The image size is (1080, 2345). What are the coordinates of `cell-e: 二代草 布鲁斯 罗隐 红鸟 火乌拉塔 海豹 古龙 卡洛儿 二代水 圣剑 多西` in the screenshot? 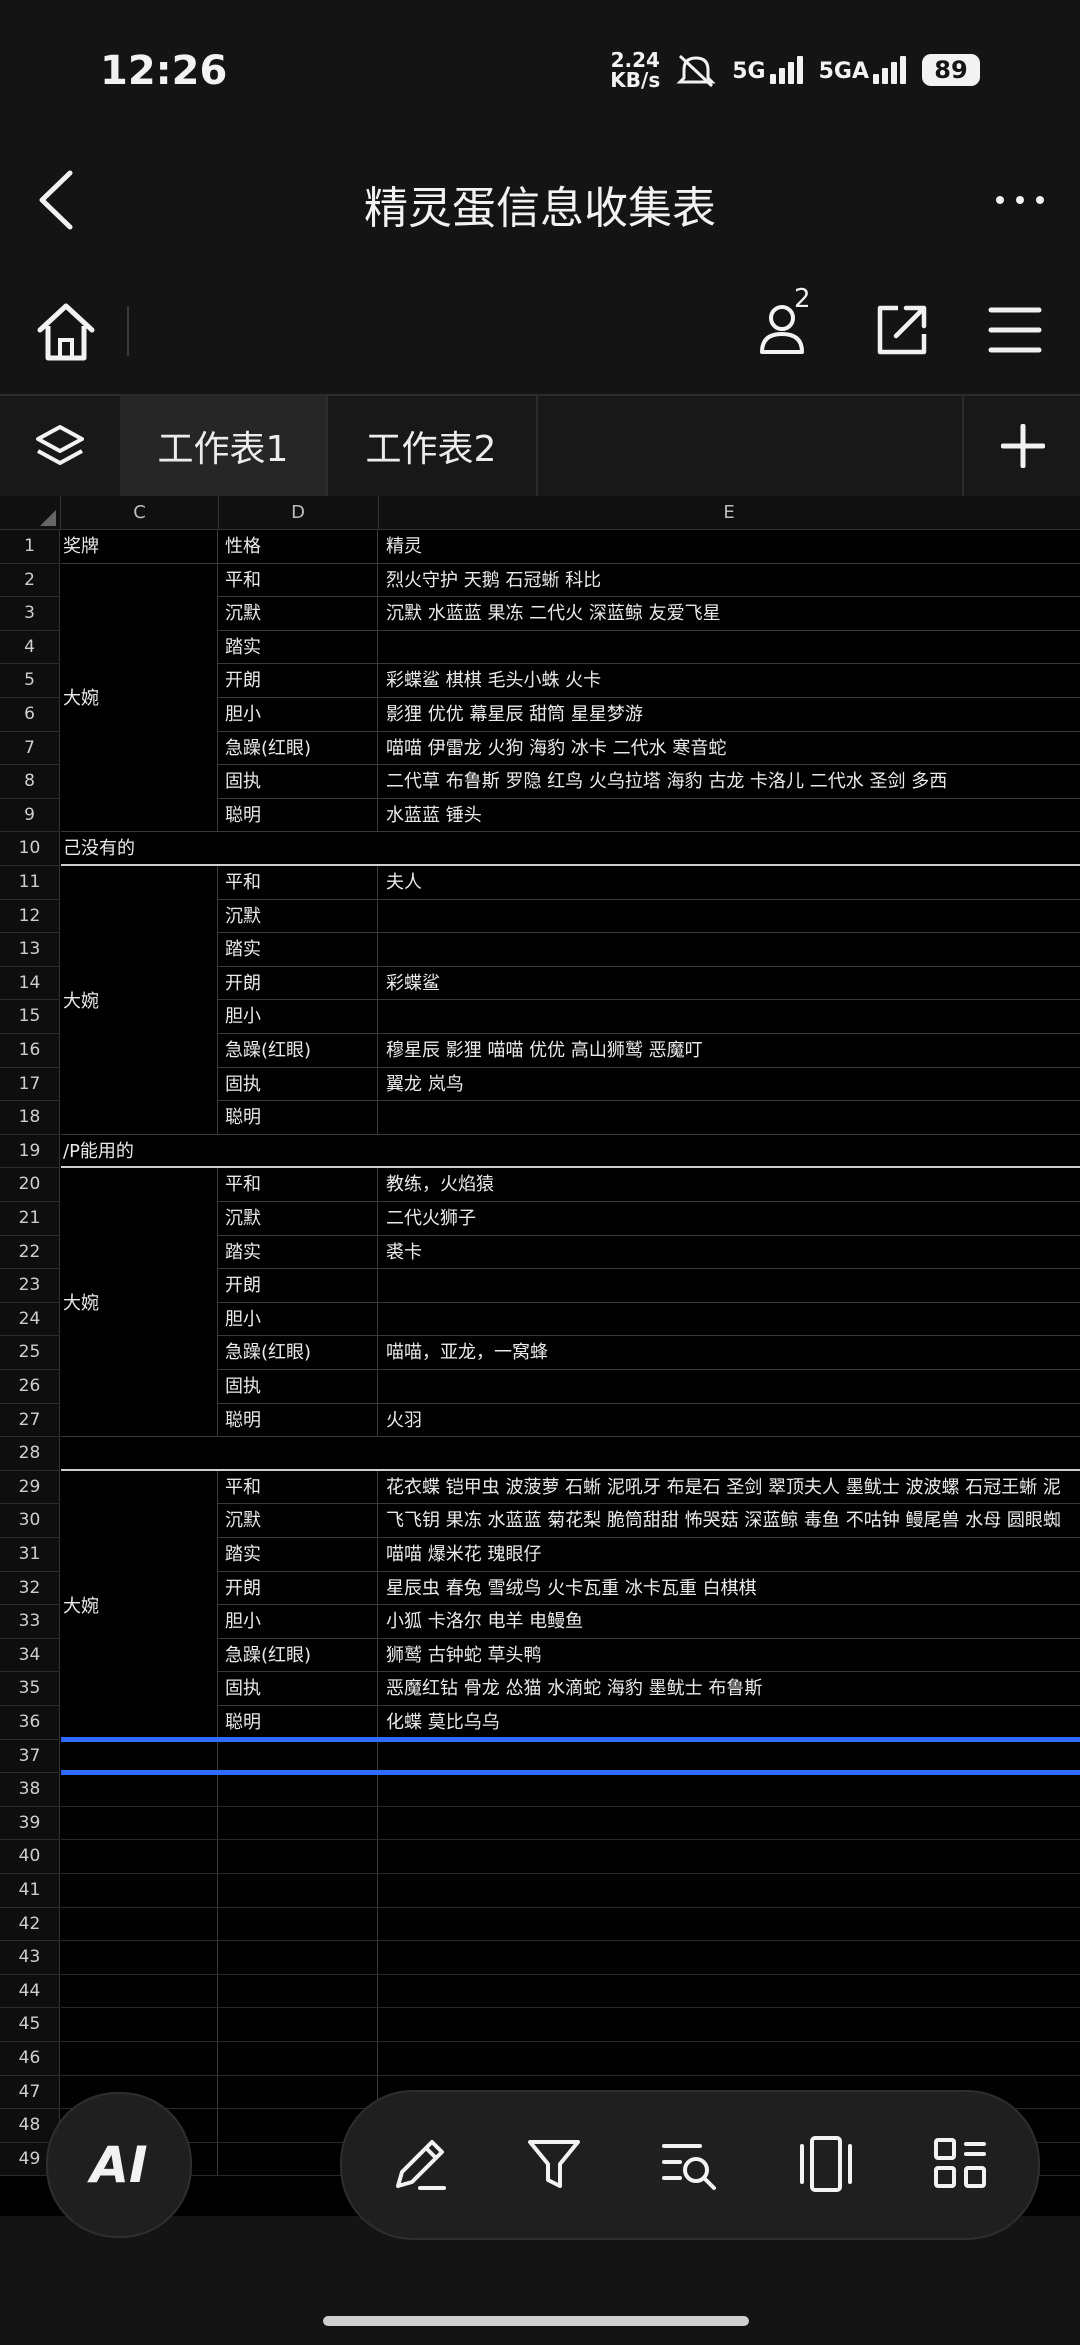 It's located at (729, 782).